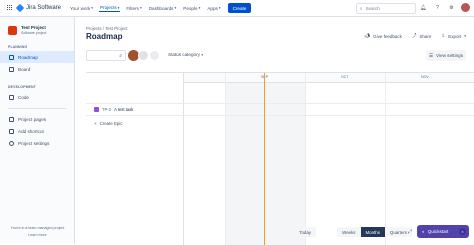 This screenshot has width=474, height=245. Describe the element at coordinates (345, 77) in the screenshot. I see `month-label: OCT` at that location.